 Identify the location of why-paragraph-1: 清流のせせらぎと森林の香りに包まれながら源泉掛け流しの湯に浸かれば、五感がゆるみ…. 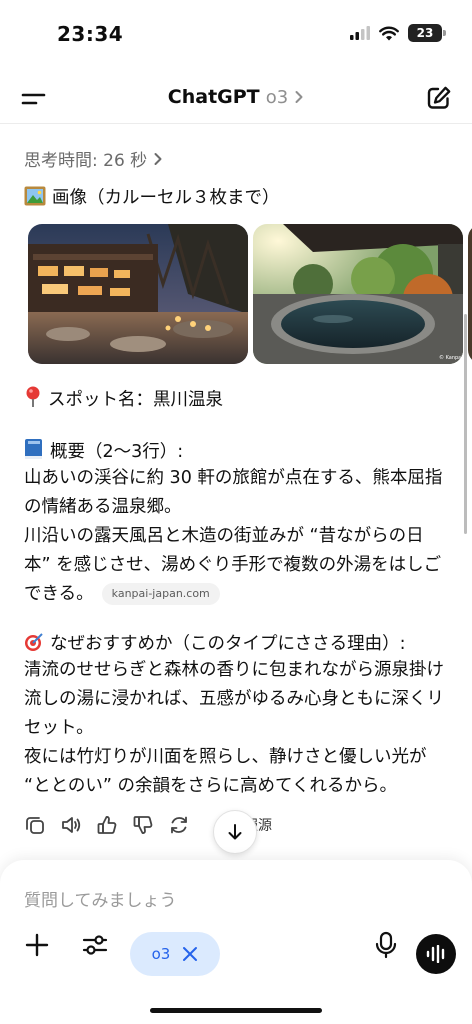
(234, 699).